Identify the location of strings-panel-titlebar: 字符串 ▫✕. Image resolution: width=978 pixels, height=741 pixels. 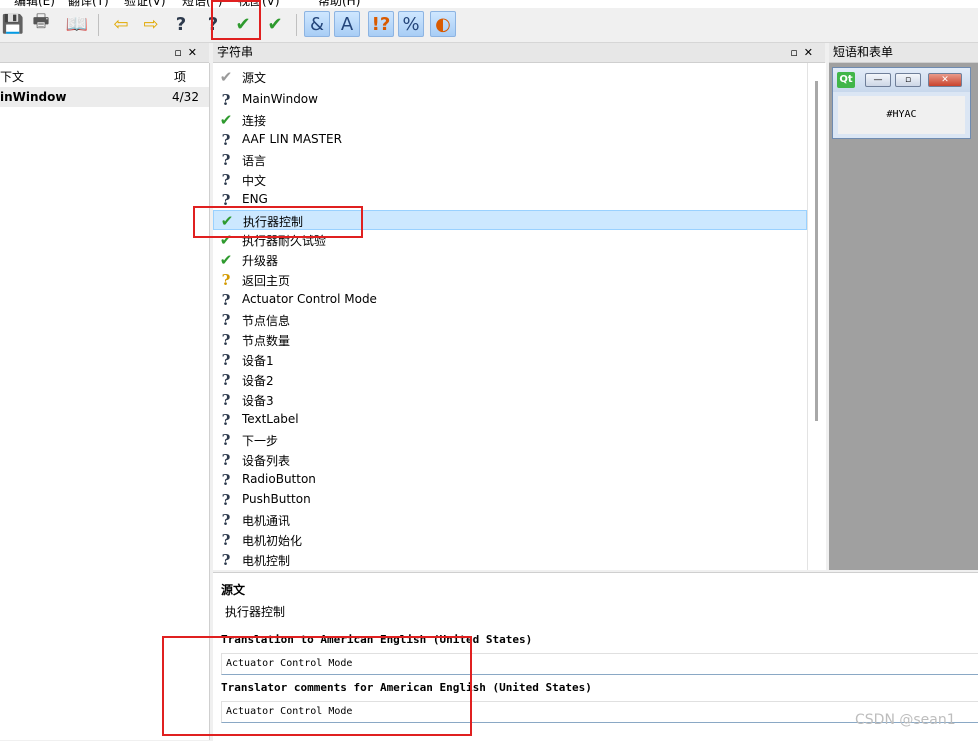
(519, 53).